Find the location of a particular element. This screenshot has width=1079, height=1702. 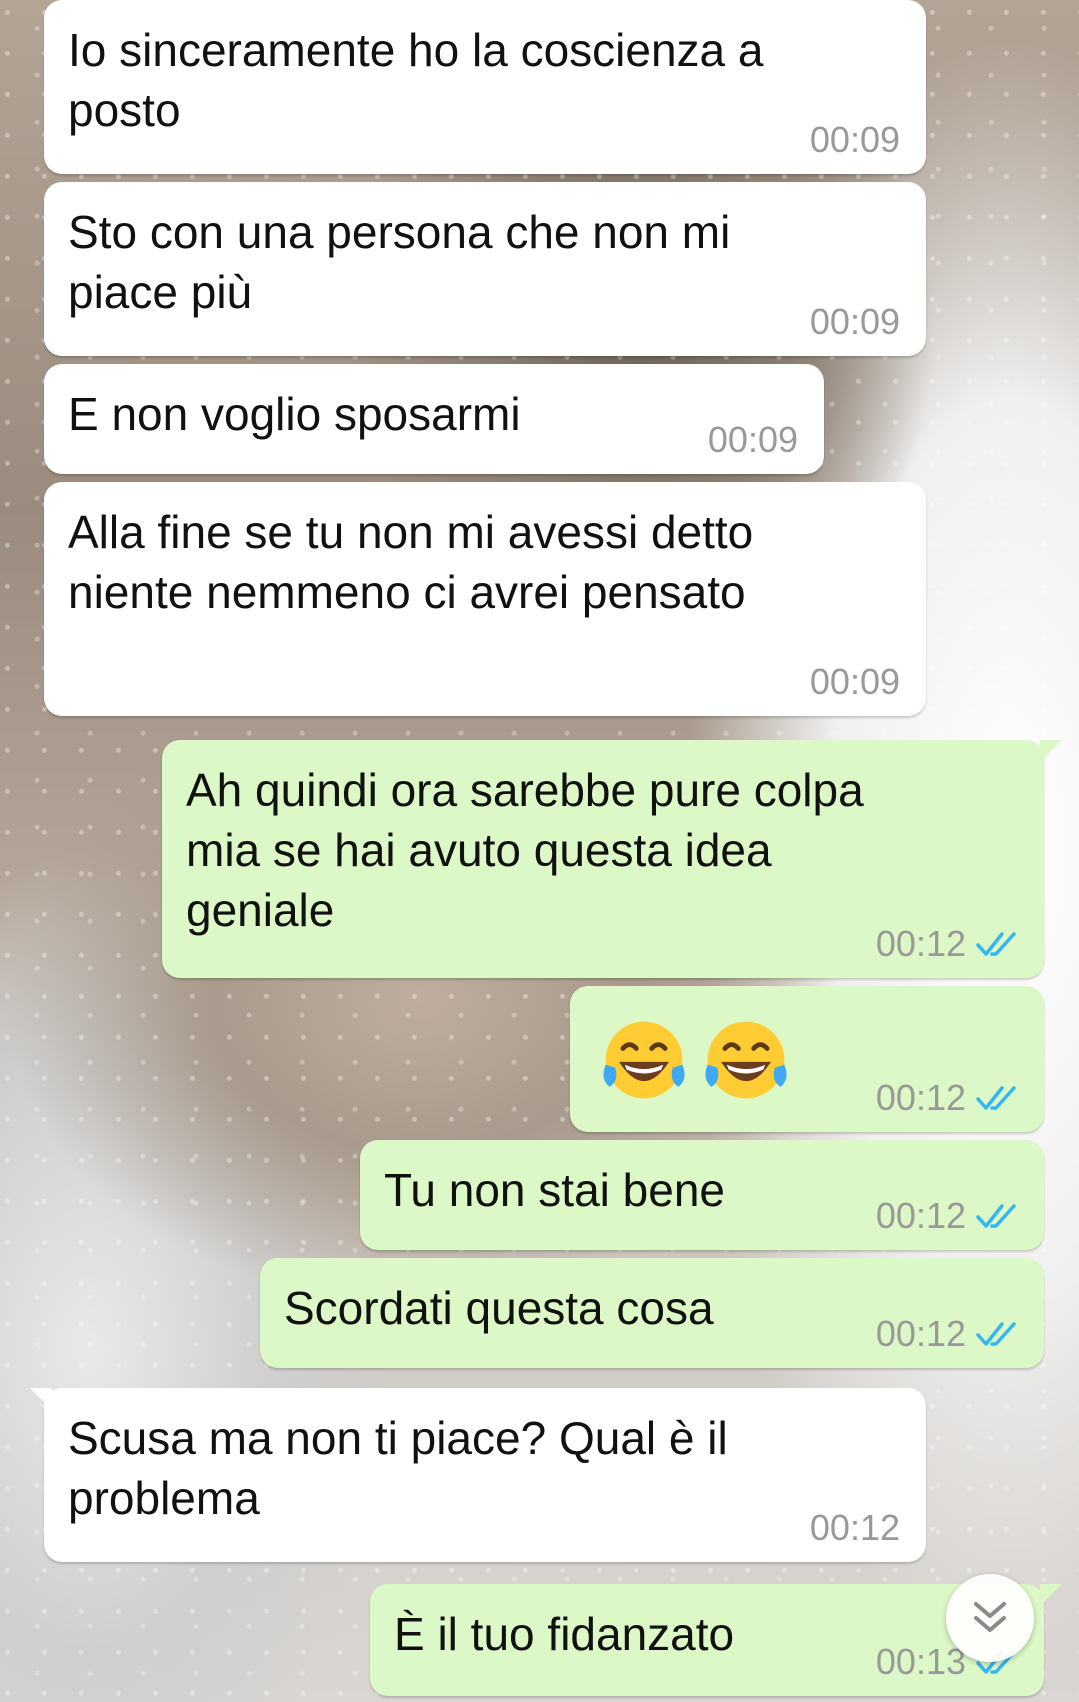

emoji-message is located at coordinates (695, 1060).